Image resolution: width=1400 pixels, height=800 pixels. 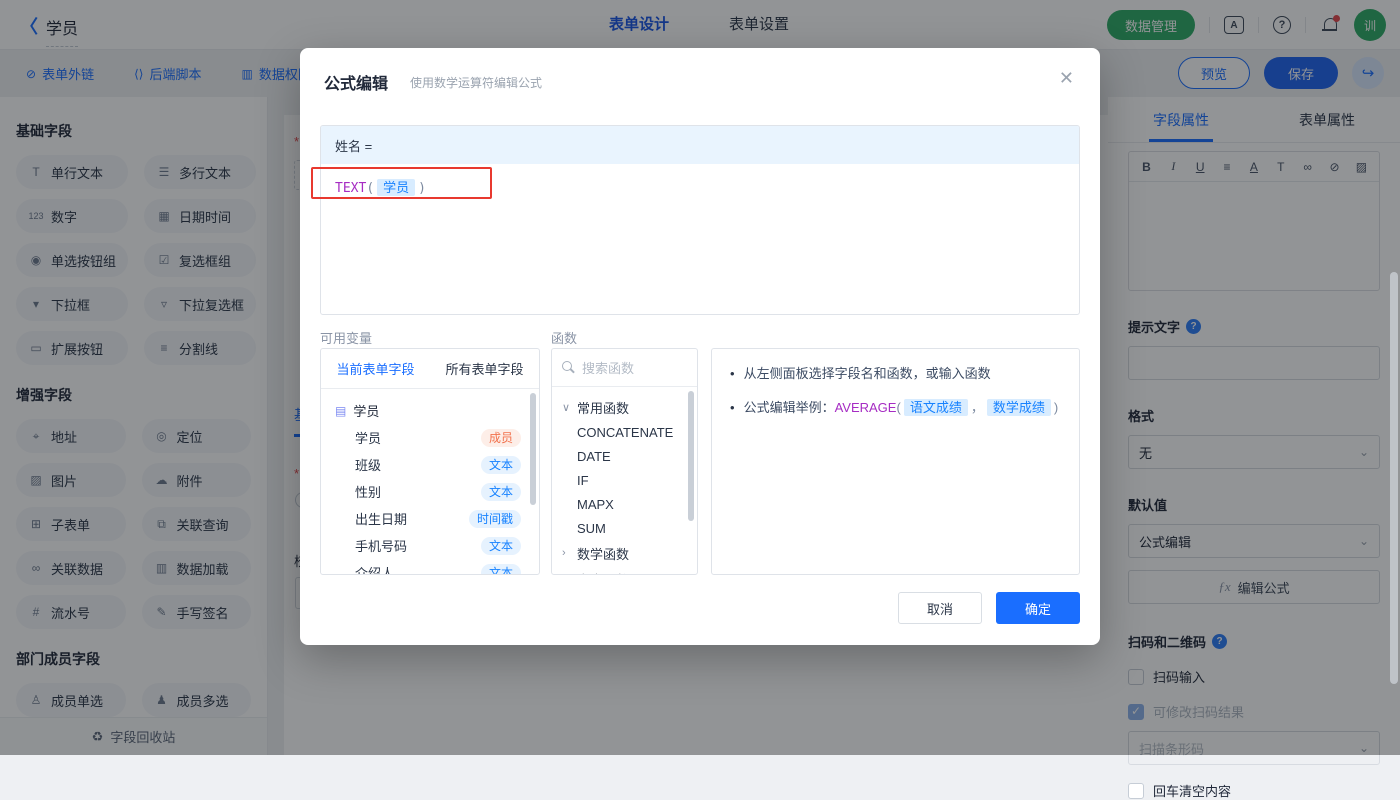 I want to click on caret-down-icon: ∨, so click(x=566, y=407).